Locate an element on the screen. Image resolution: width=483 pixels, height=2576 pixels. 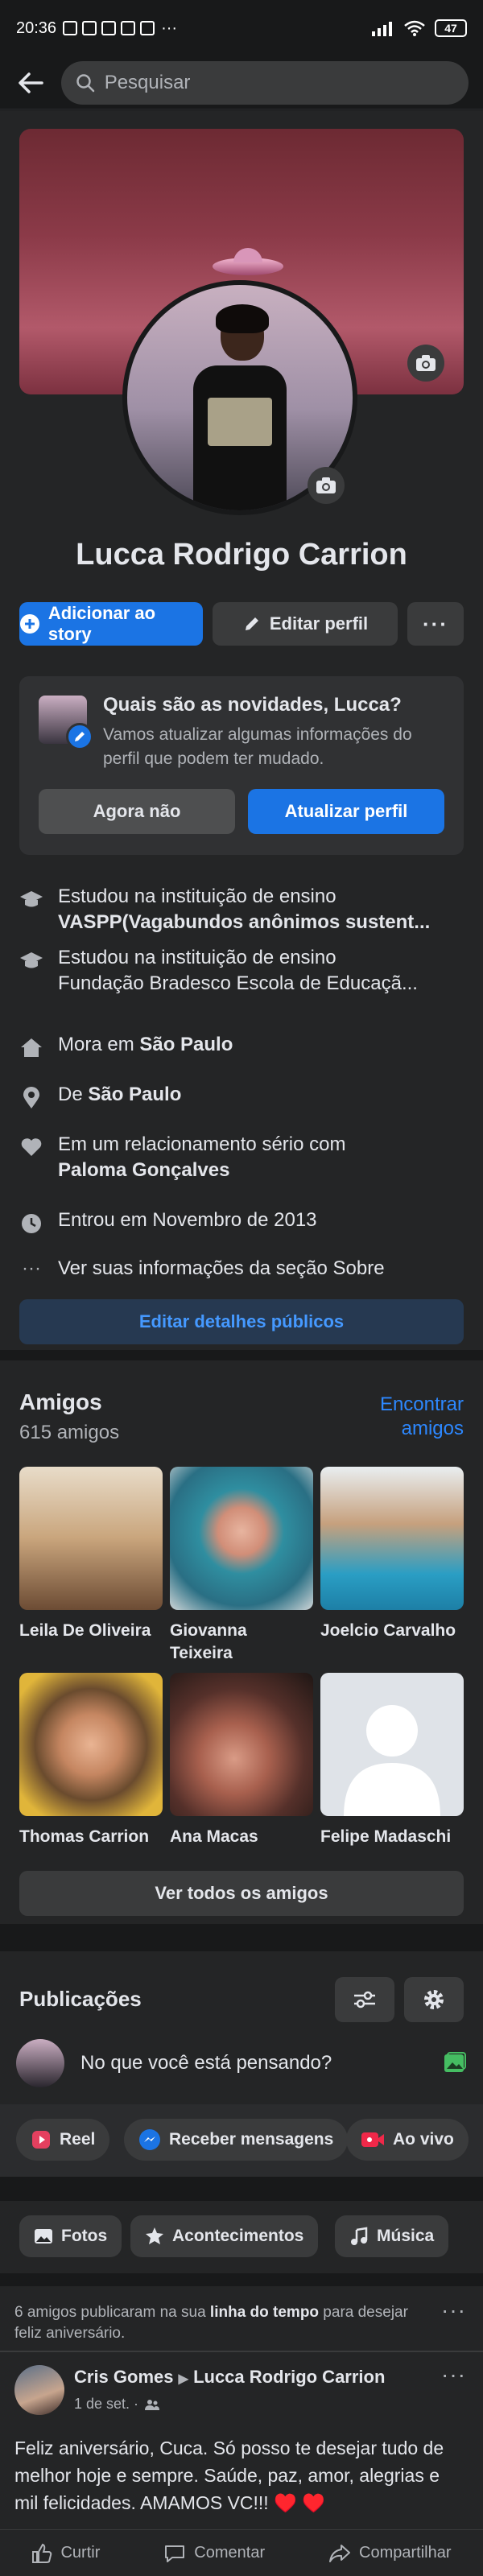
lives-in-prefix: Mora em is located at coordinates (99, 1044).